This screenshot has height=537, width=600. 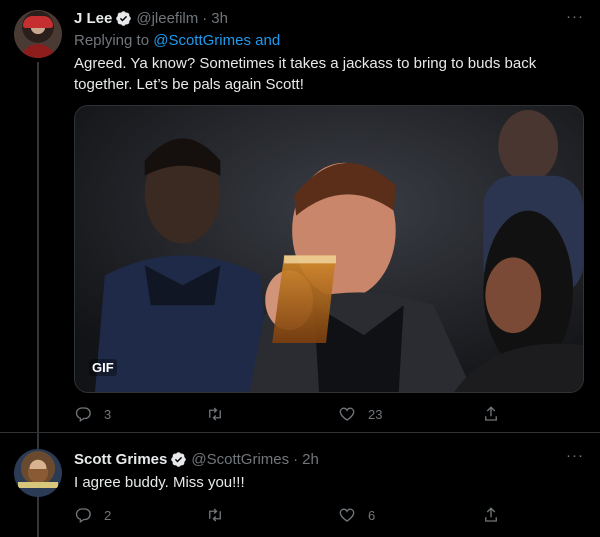 I want to click on author-handle: @ScottGrimes, so click(x=240, y=459).